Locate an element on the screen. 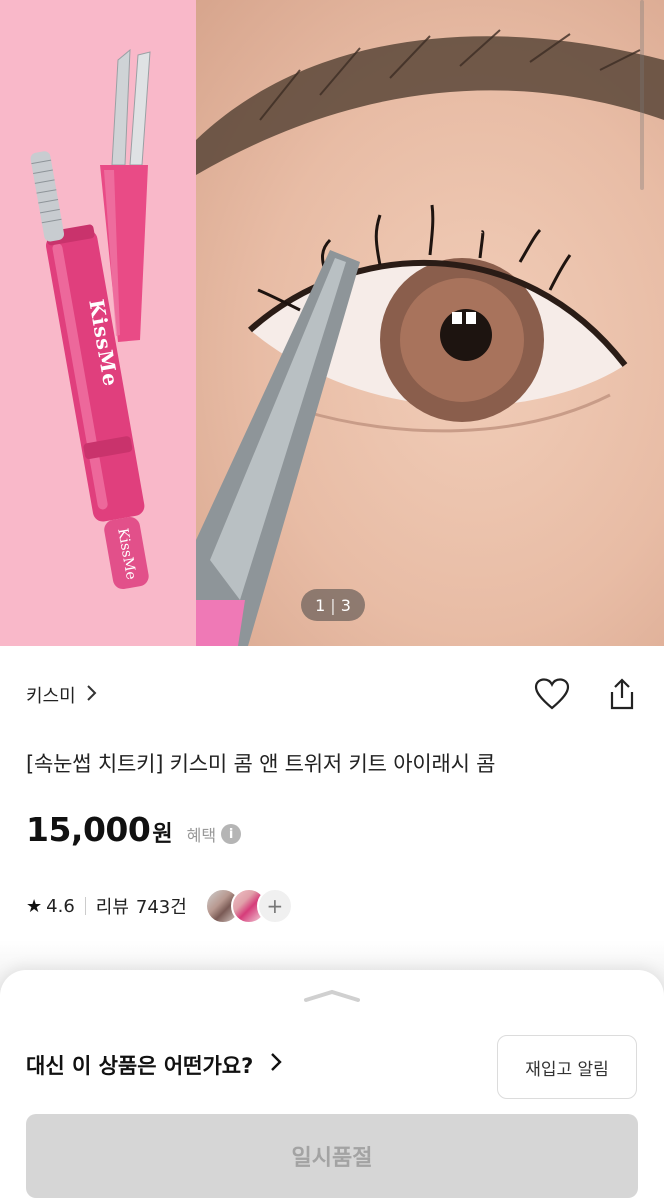  rating-value: 4.6 is located at coordinates (60, 906).